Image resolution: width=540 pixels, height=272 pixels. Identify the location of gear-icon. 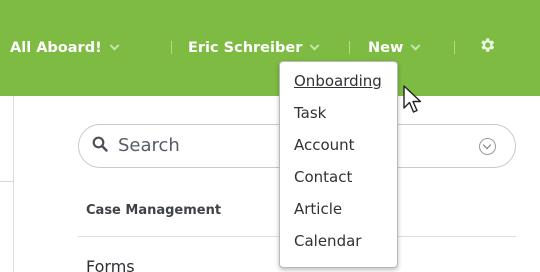
(487, 47).